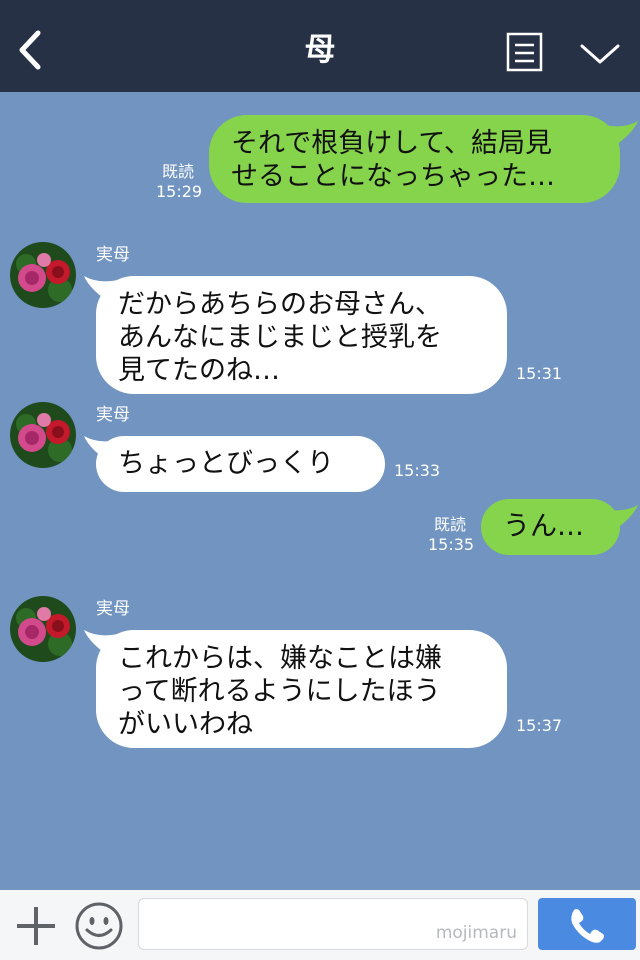  Describe the element at coordinates (179, 191) in the screenshot. I see `message-time: 15:29` at that location.